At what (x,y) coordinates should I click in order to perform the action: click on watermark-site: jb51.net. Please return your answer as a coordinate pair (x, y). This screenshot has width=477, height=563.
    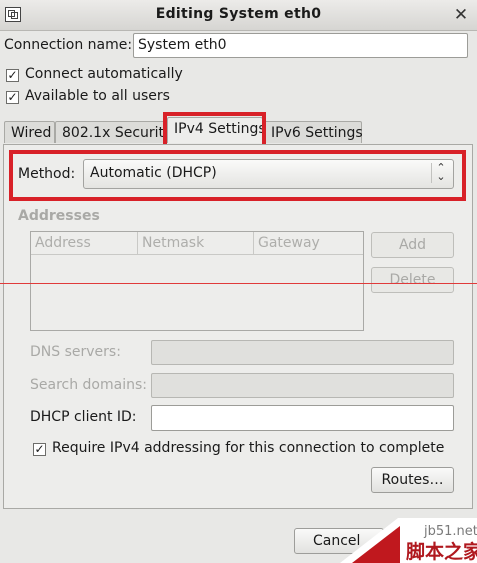
    Looking at the image, I should click on (450, 531).